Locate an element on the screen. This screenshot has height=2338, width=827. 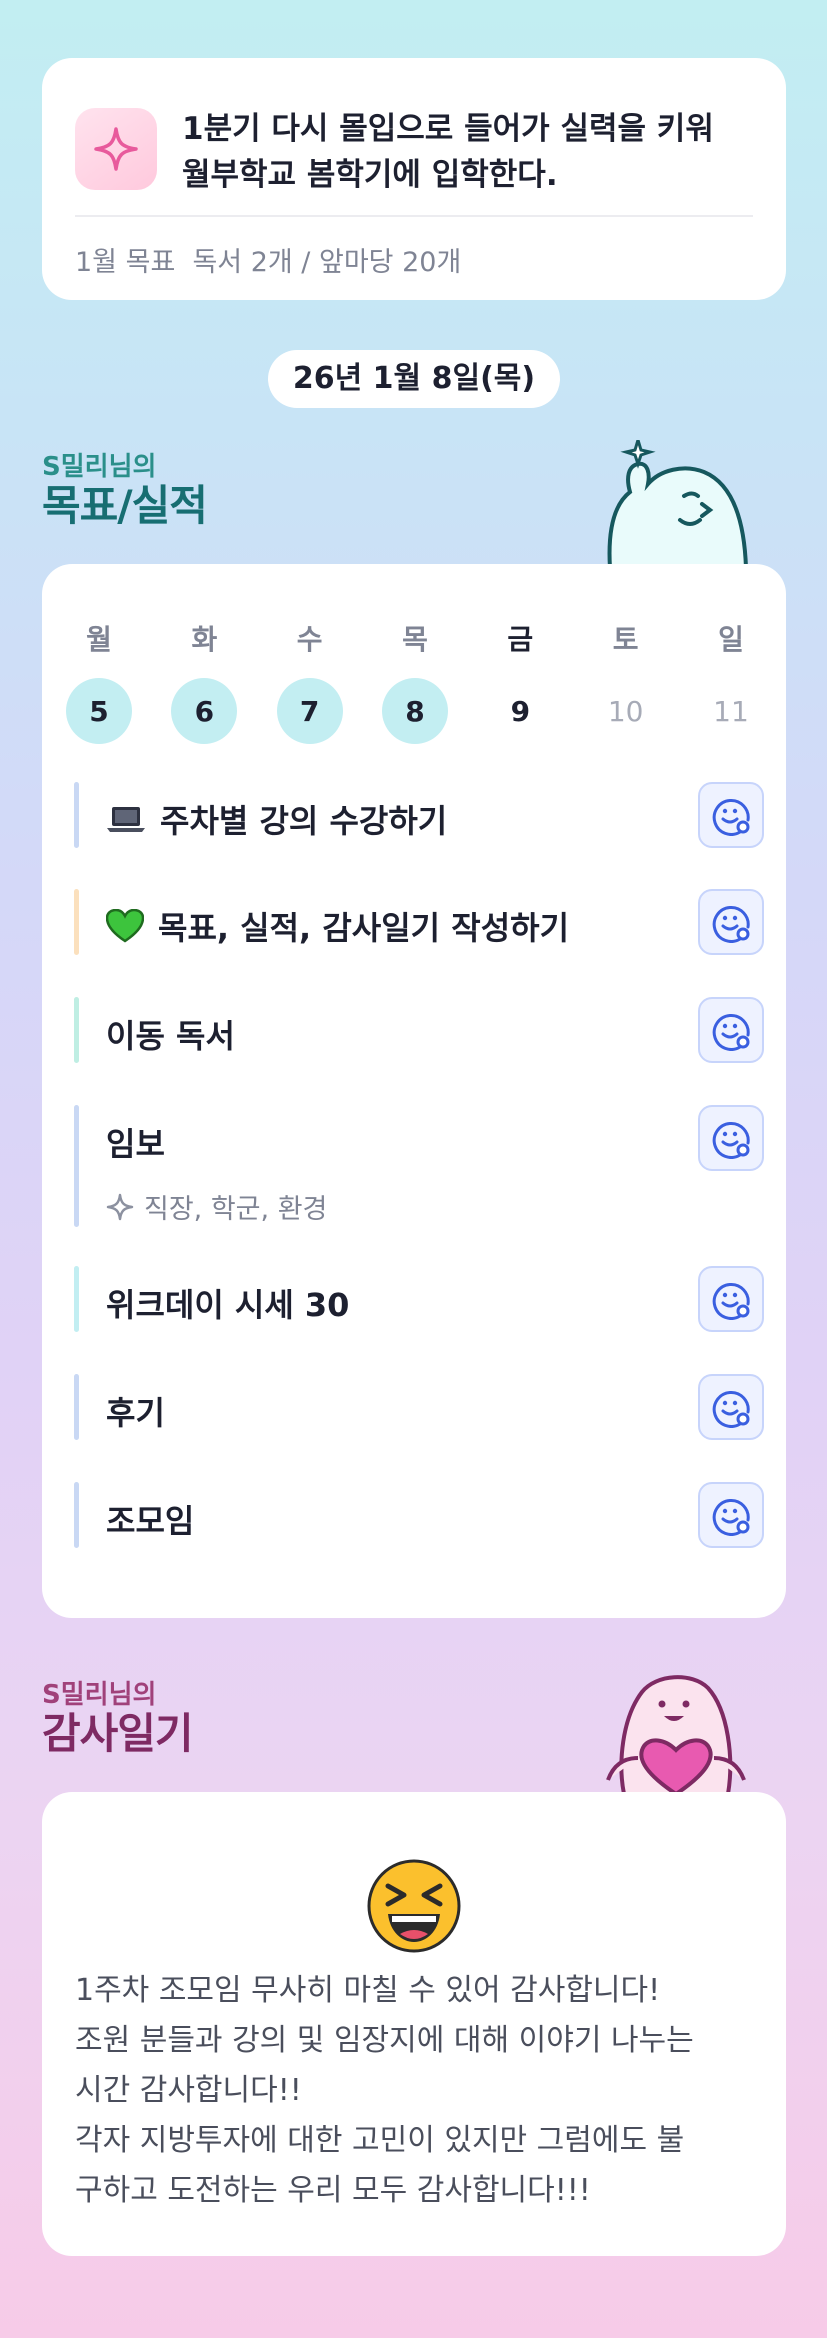
task-label: 위크데이 시세 30 is located at coordinates (228, 1305).